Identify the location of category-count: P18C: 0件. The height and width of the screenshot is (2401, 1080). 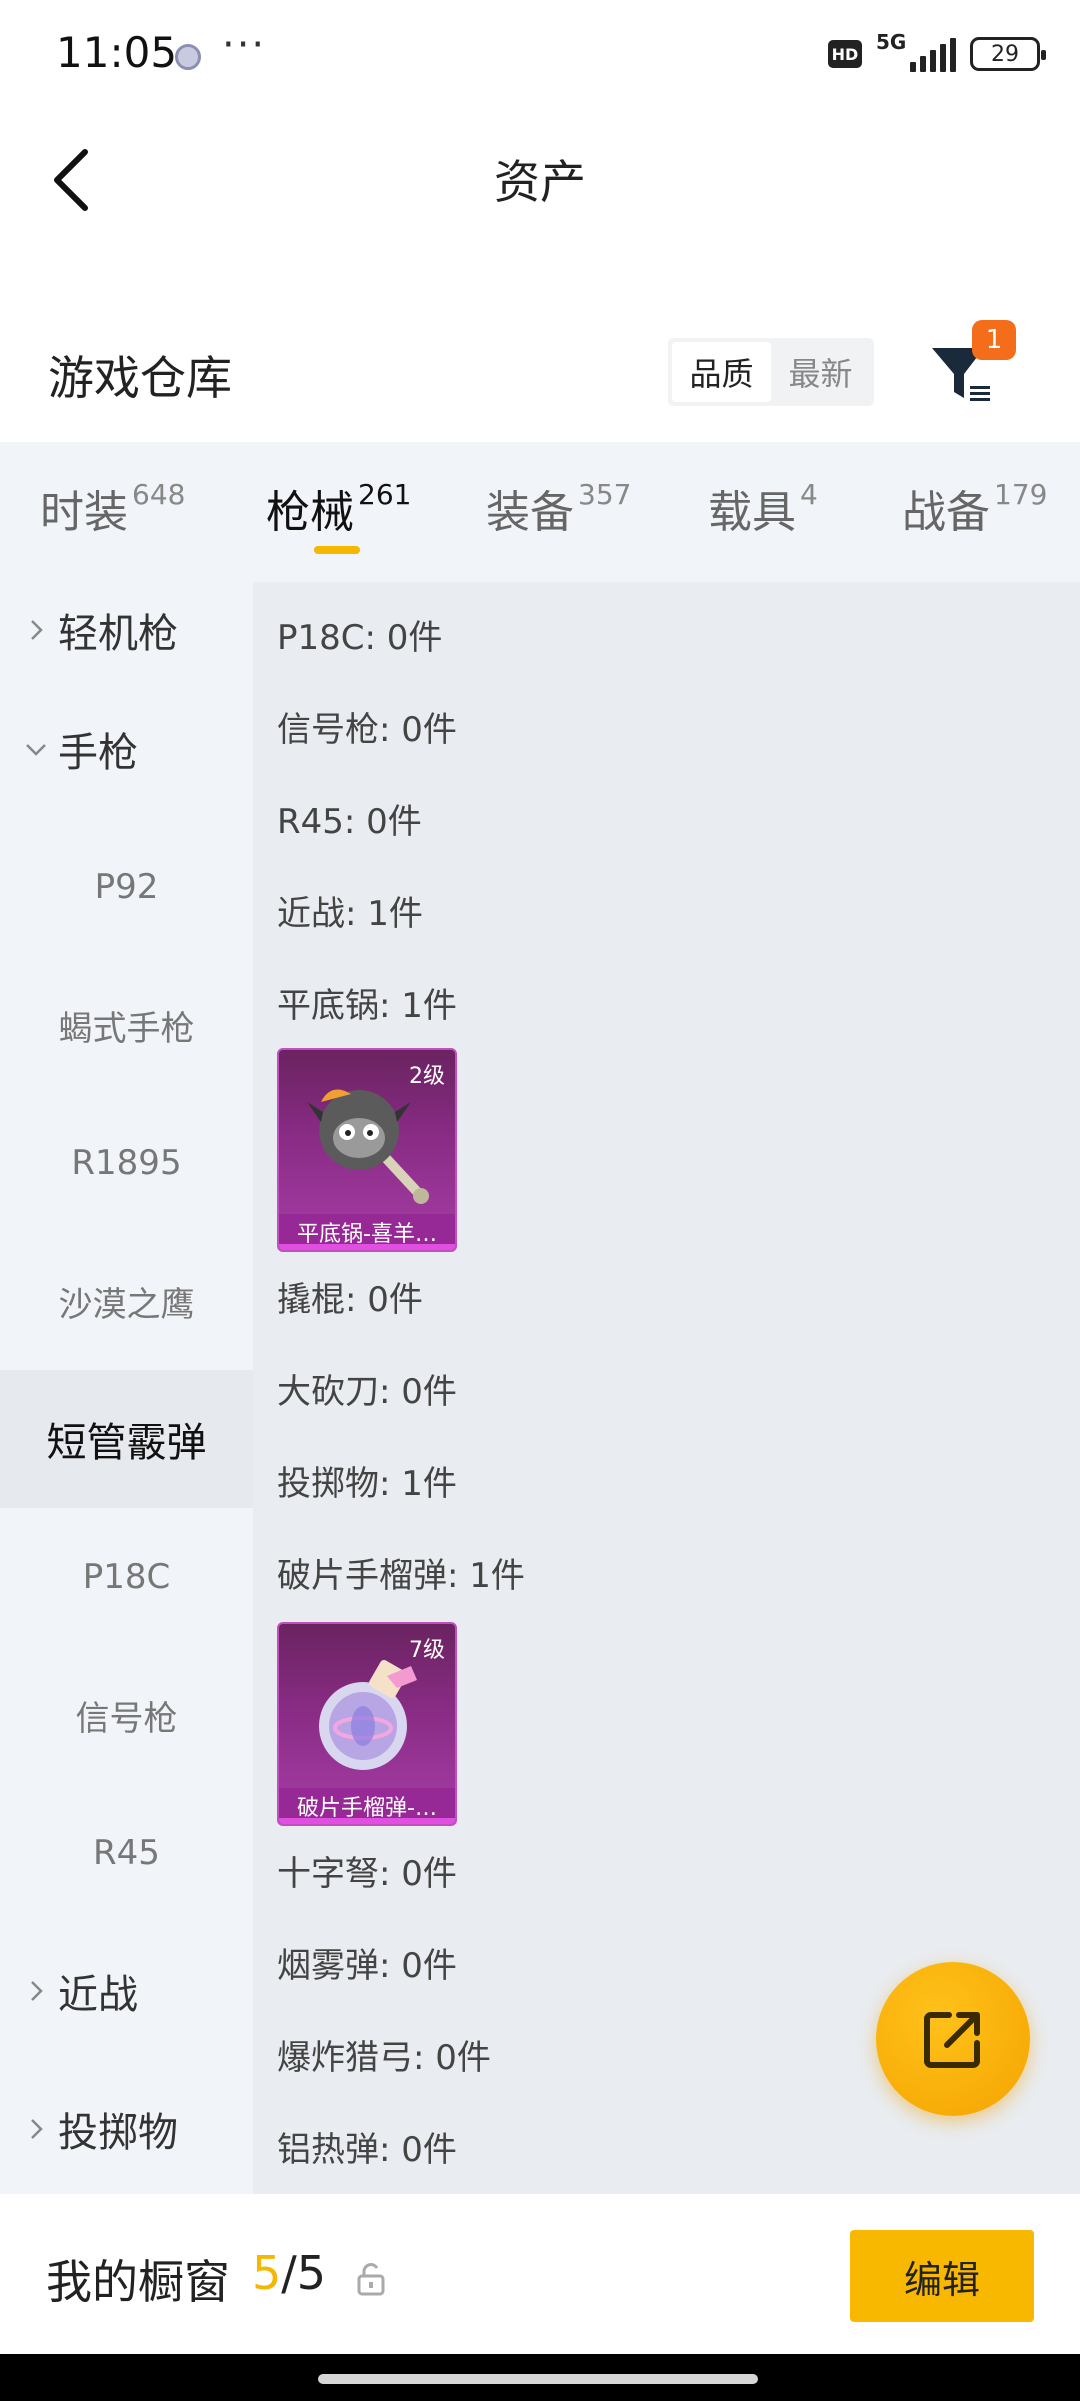
(360, 638).